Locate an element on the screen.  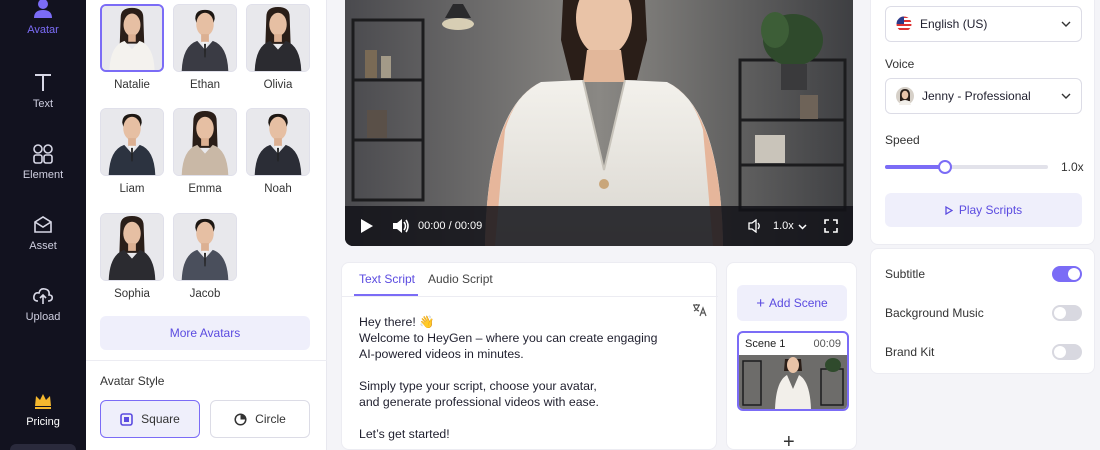
avatar-card: Jacob is located at coordinates (205, 256).